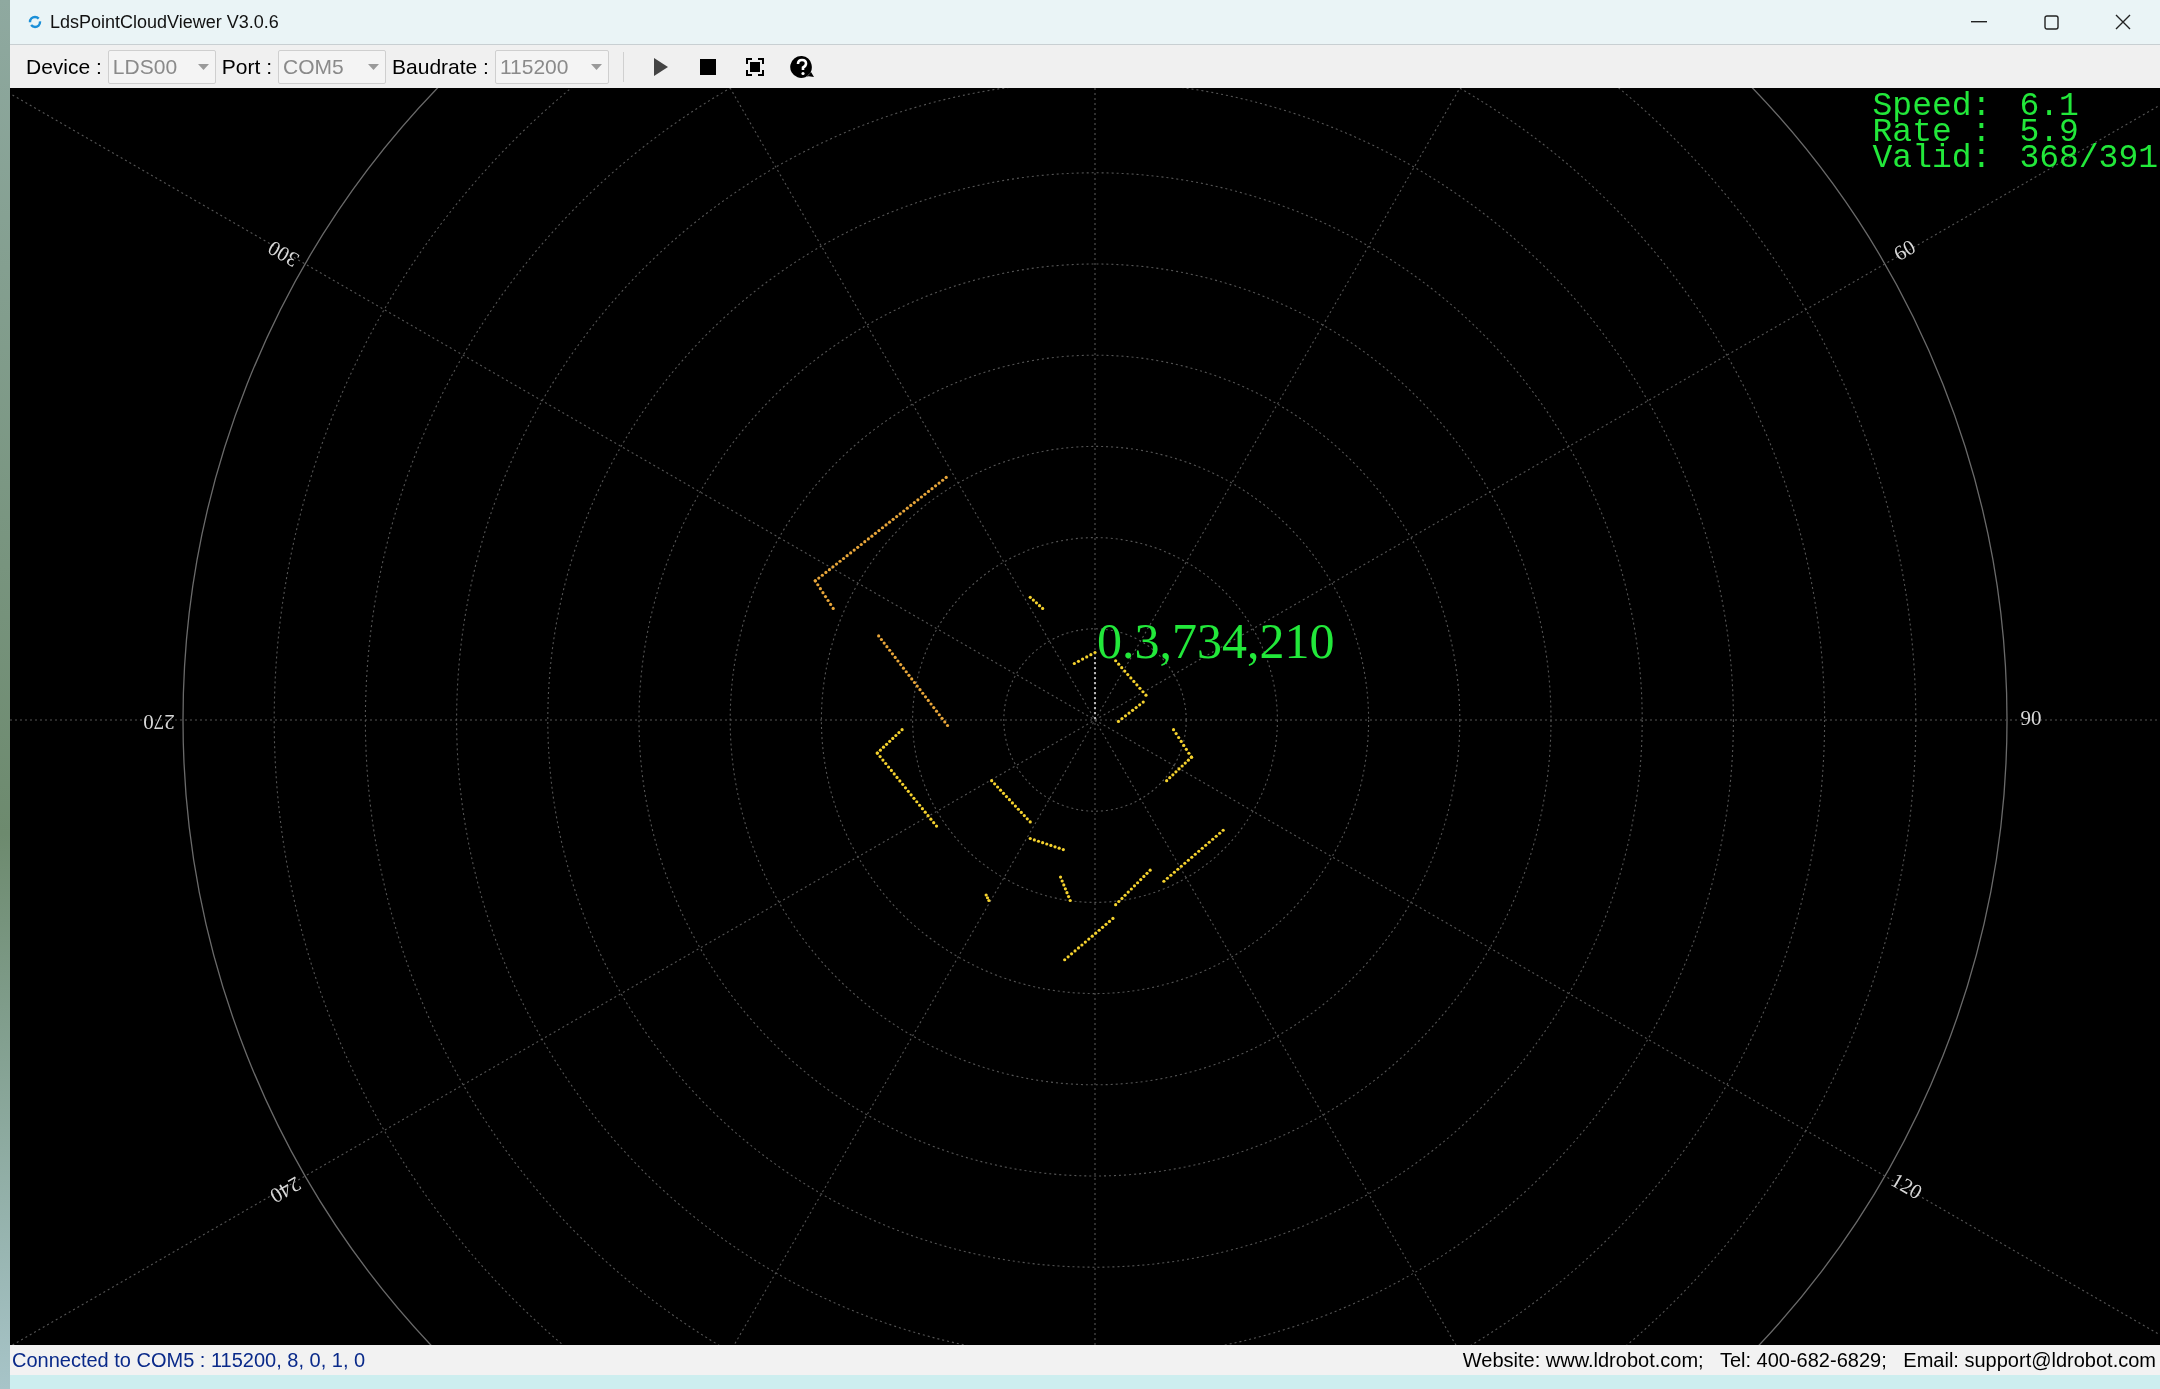 The image size is (2160, 1389). I want to click on window-title: LdsPointCloudViewer V3.0.6, so click(164, 22).